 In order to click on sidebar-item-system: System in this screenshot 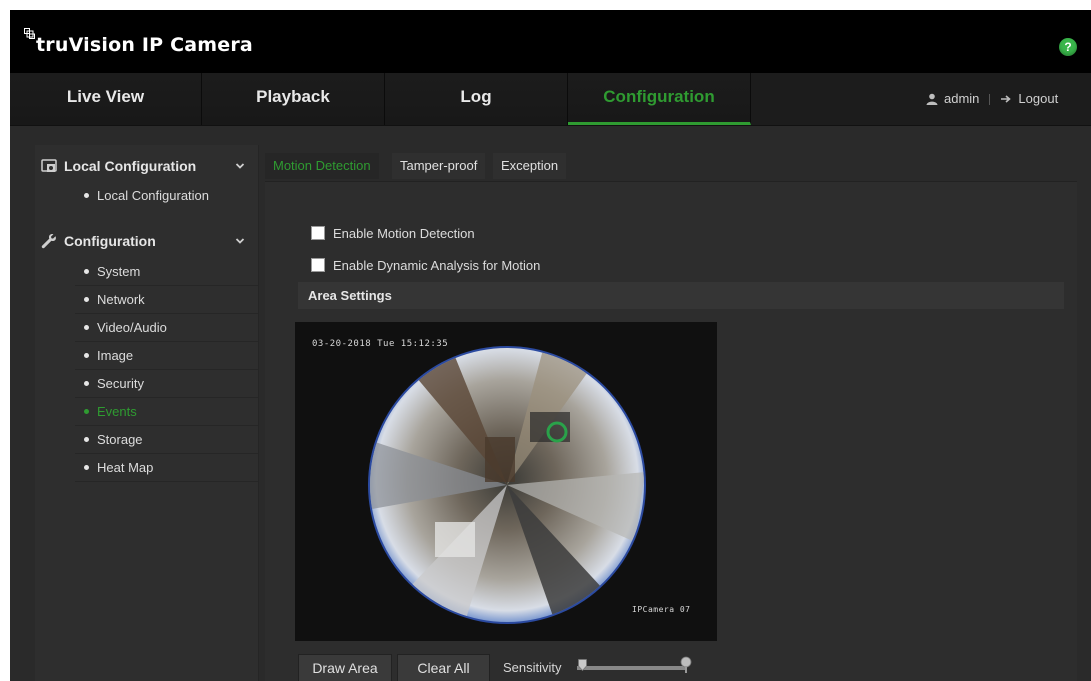, I will do `click(166, 272)`.